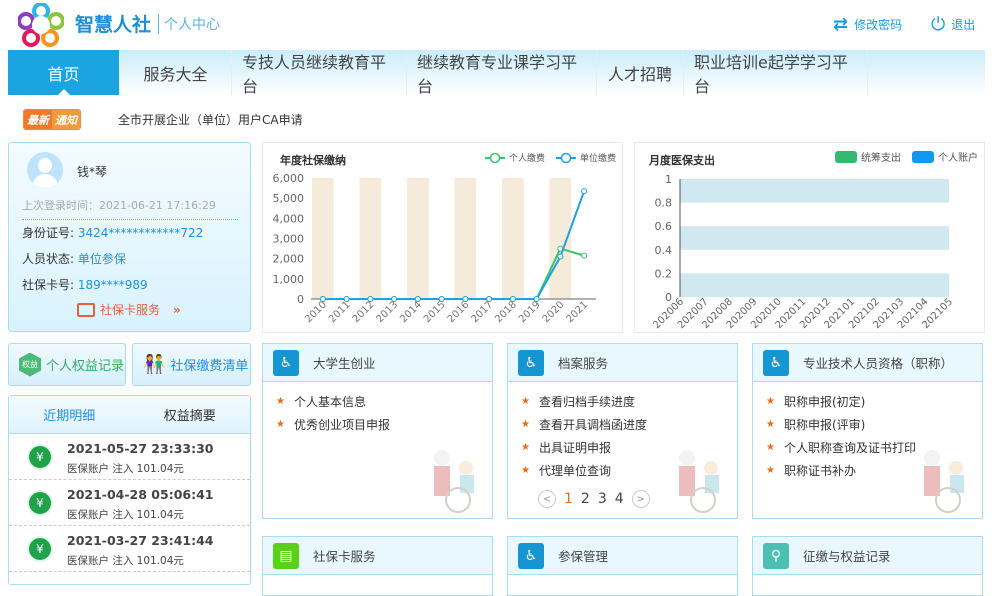  I want to click on avatar, so click(45, 170).